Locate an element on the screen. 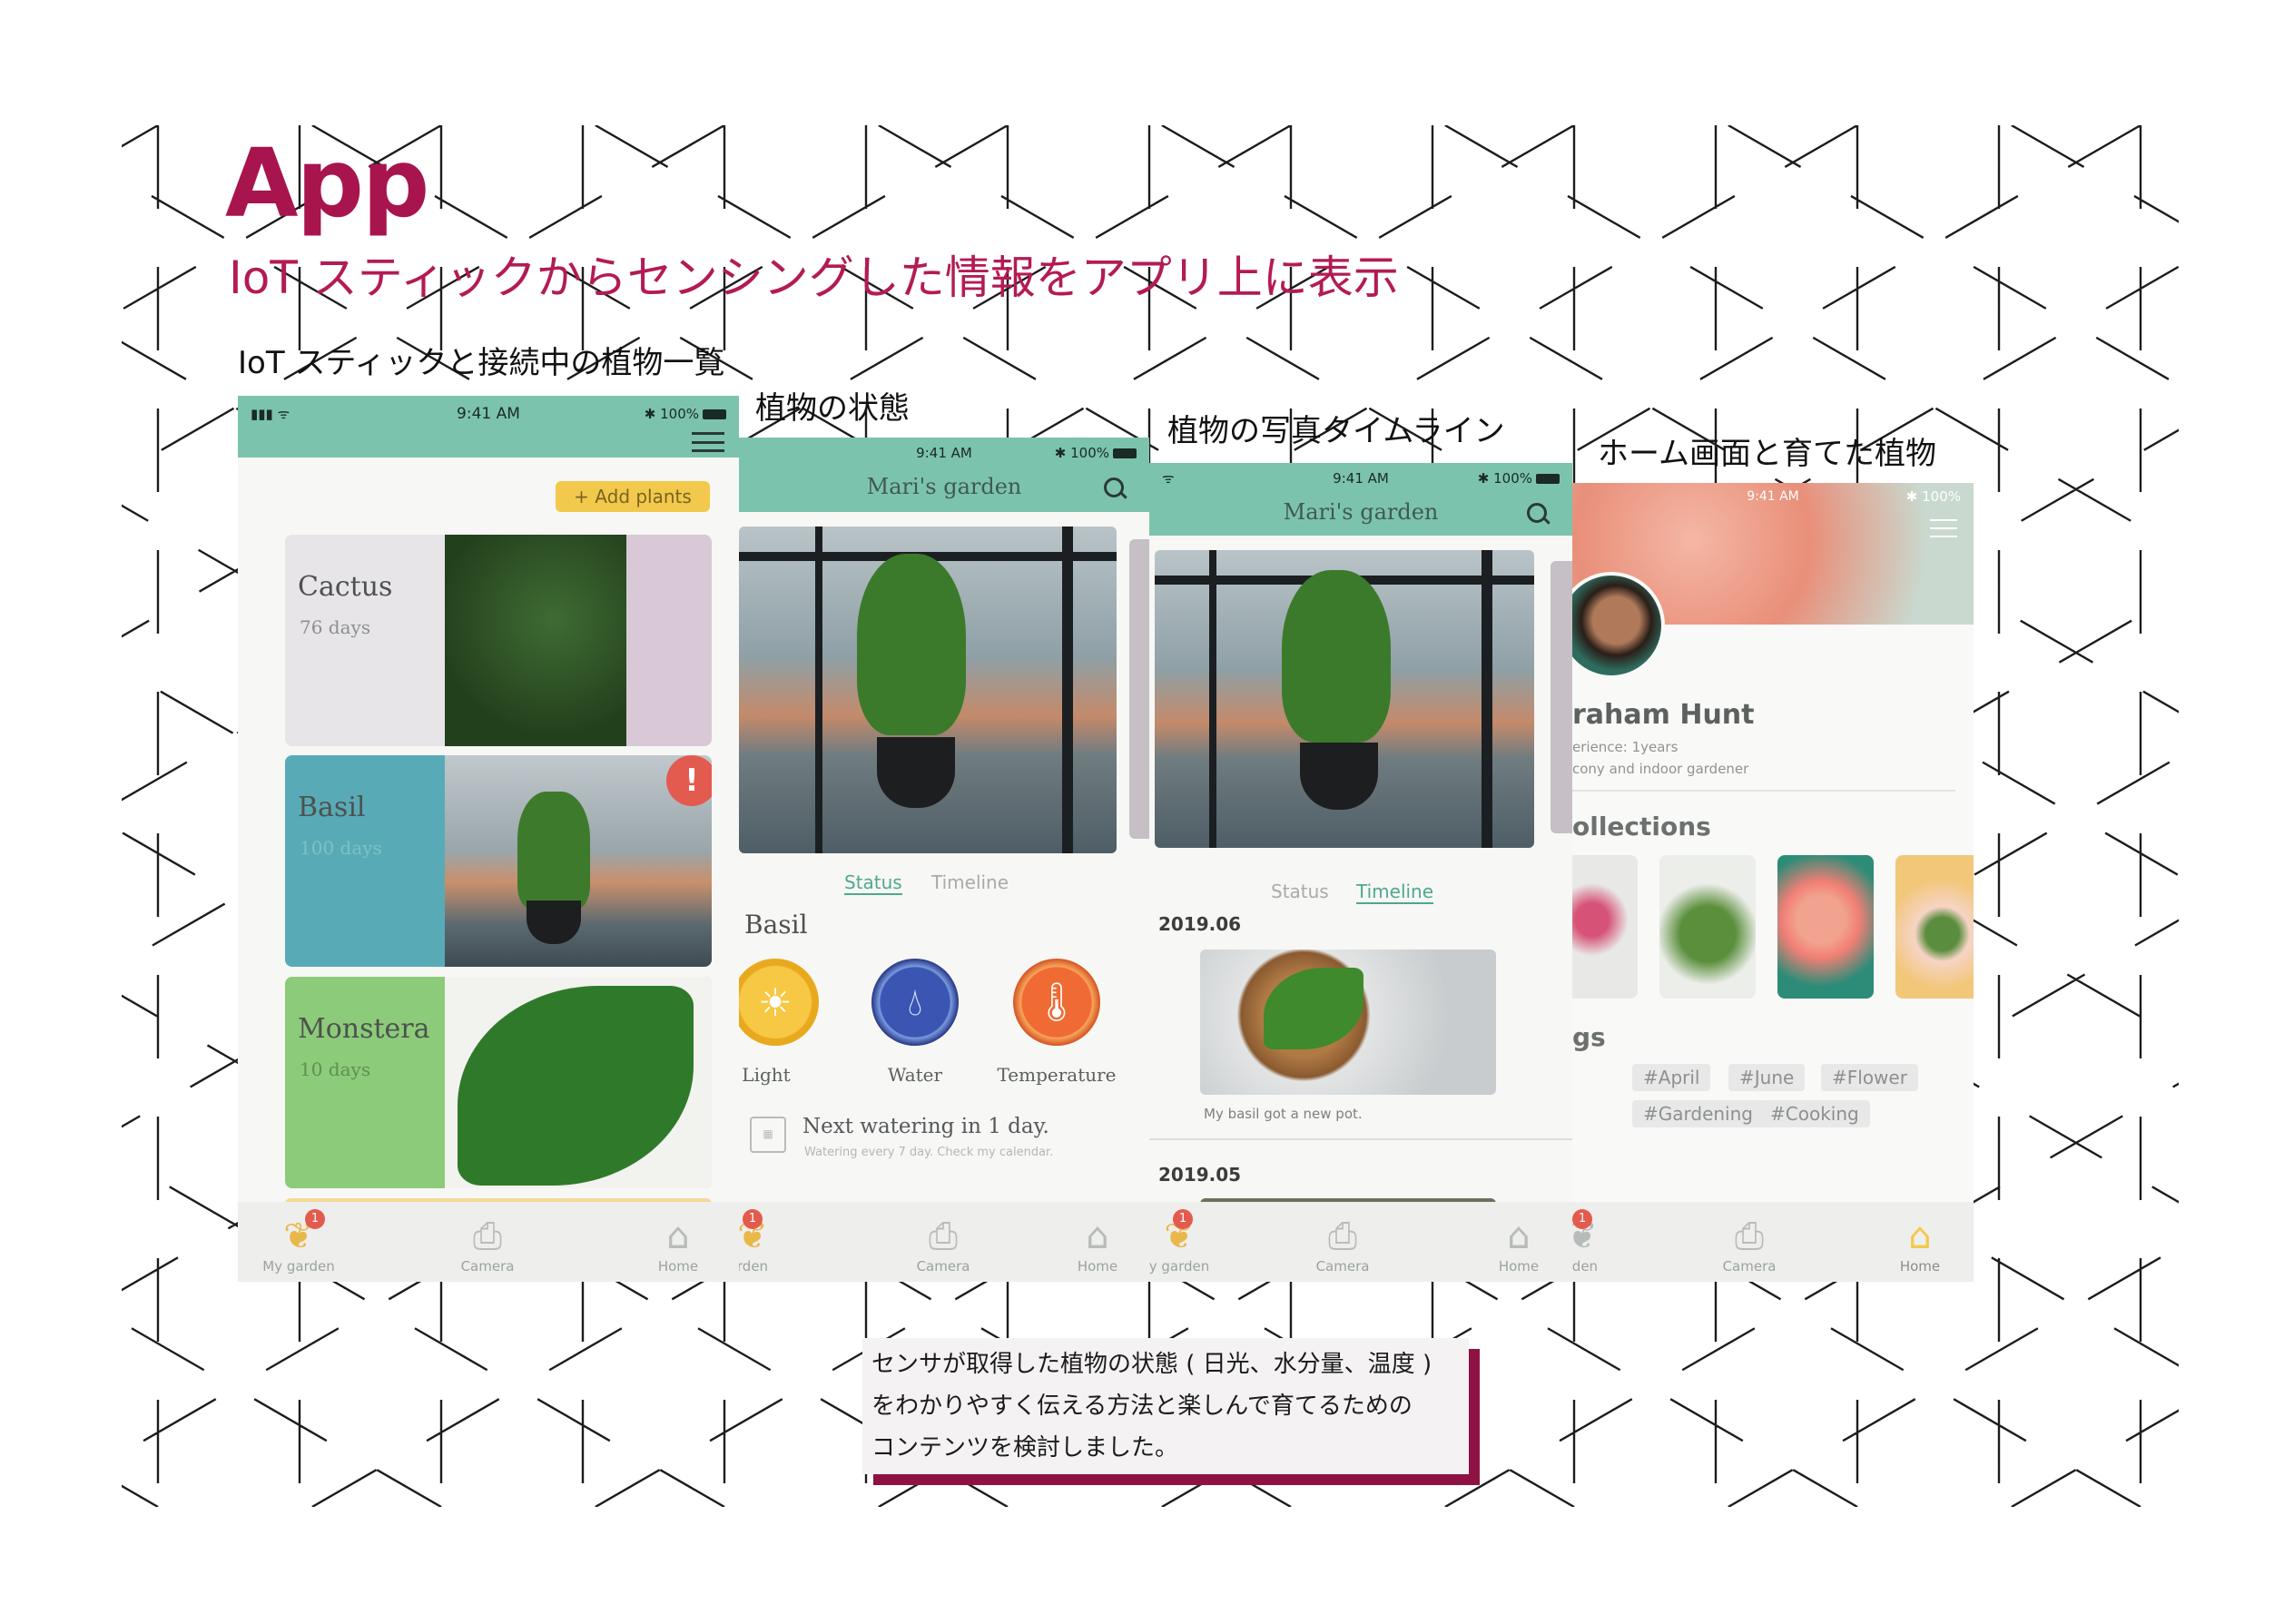  timeline-caption: My basil got a new pot. is located at coordinates (1283, 1114).